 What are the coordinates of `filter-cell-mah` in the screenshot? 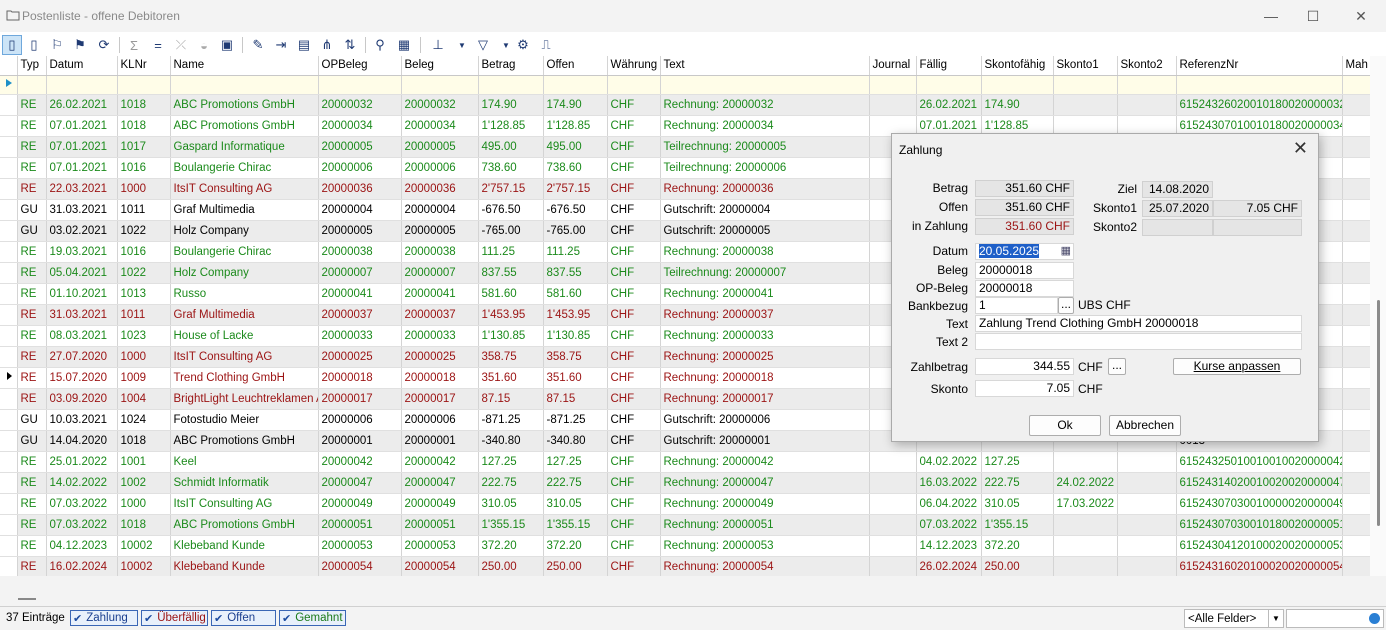 It's located at (1356, 85).